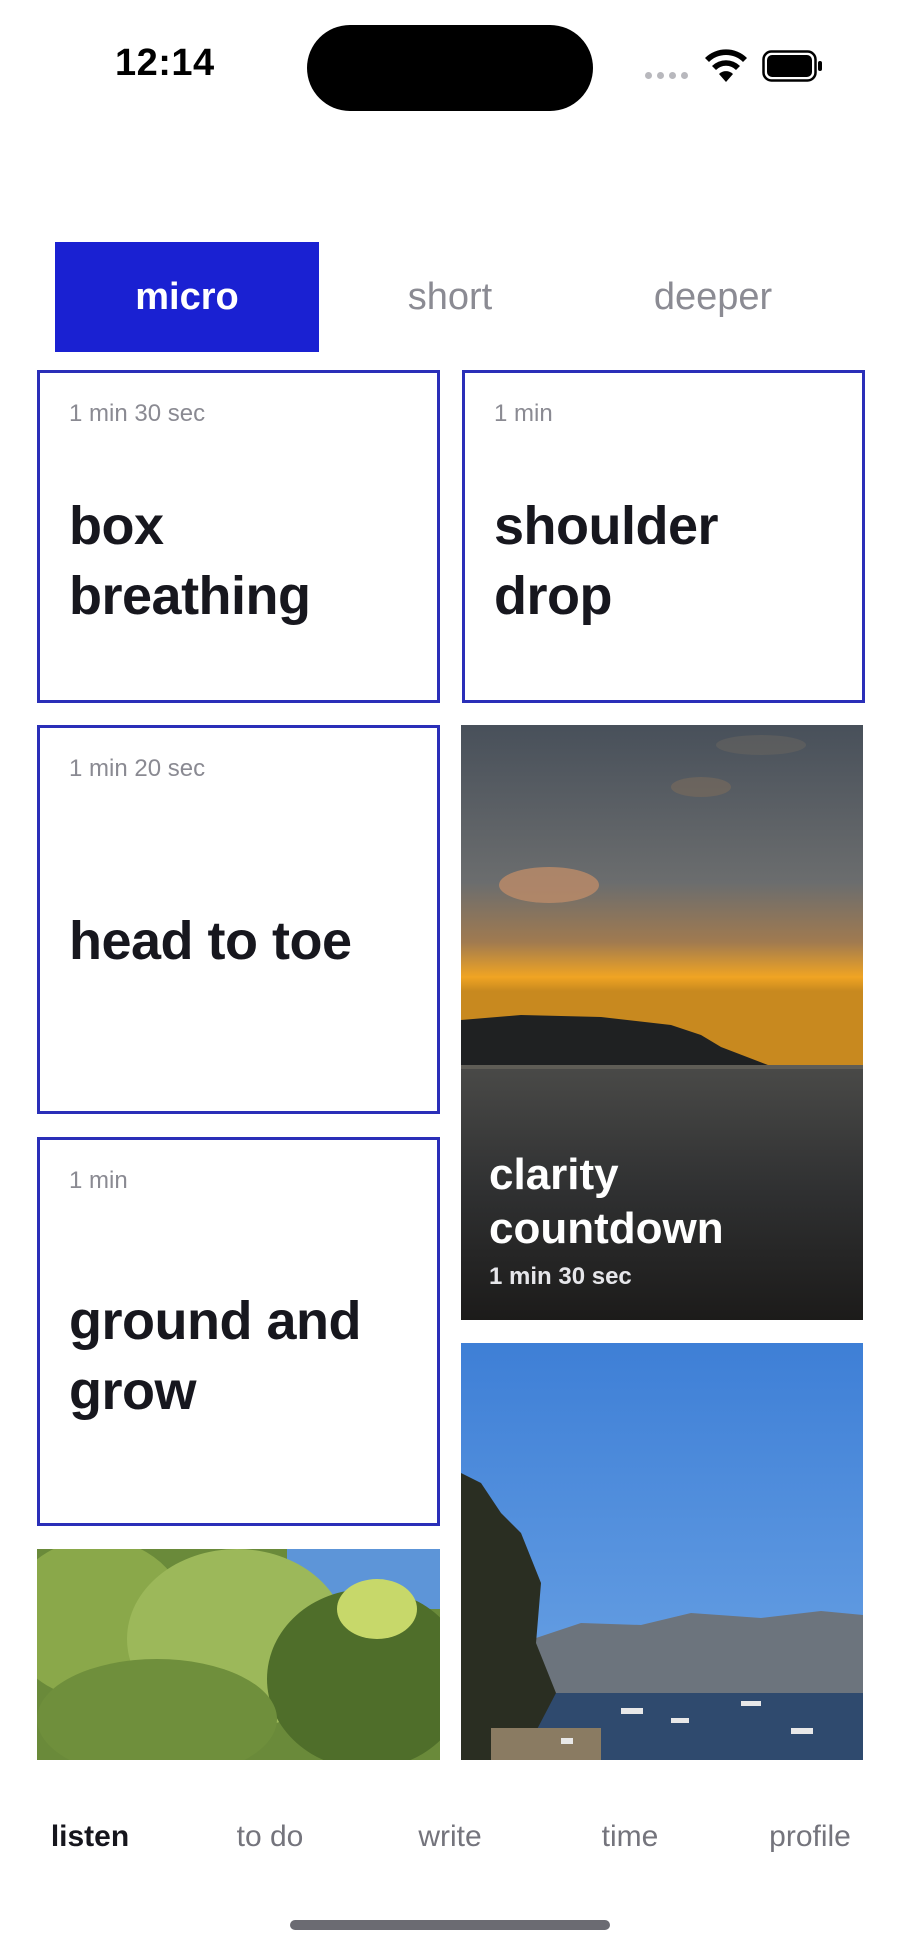 This screenshot has height=1951, width=900. I want to click on nav-profile: profile, so click(810, 1837).